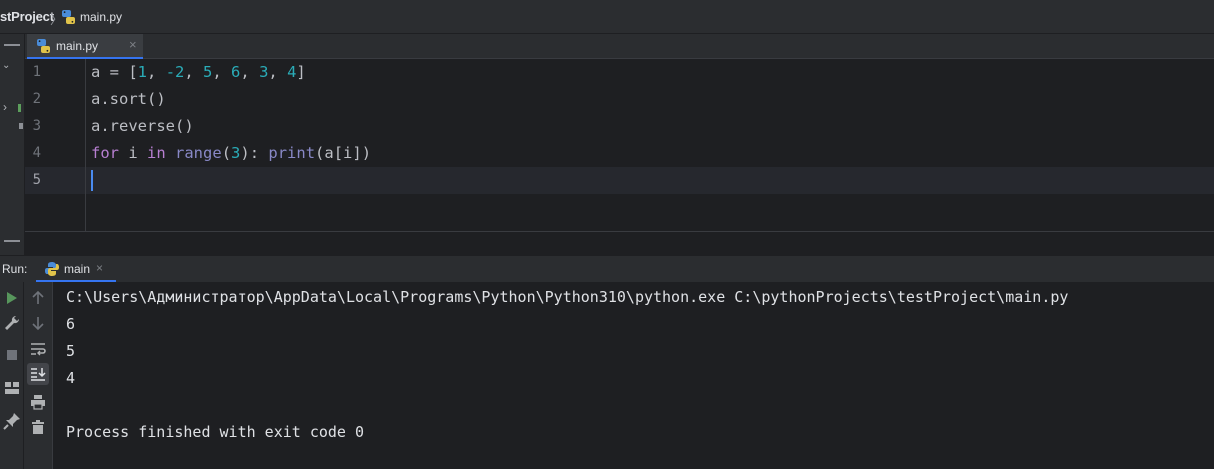 Image resolution: width=1214 pixels, height=469 pixels. Describe the element at coordinates (27, 16) in the screenshot. I see `breadcrumb-project: stProject` at that location.